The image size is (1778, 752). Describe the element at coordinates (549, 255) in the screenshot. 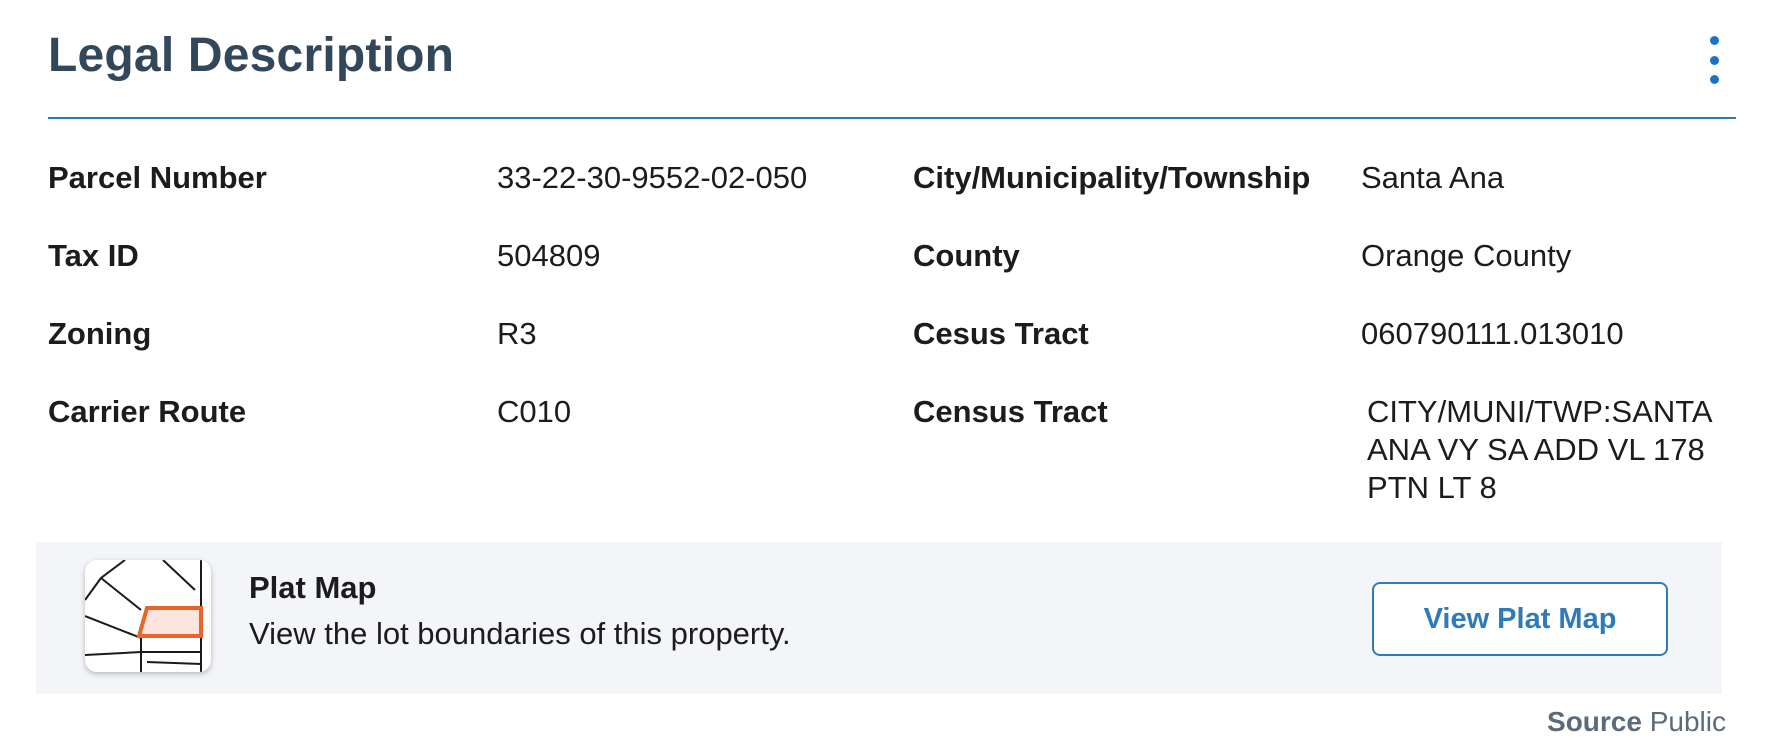

I see `tax-id-value: 504809` at that location.